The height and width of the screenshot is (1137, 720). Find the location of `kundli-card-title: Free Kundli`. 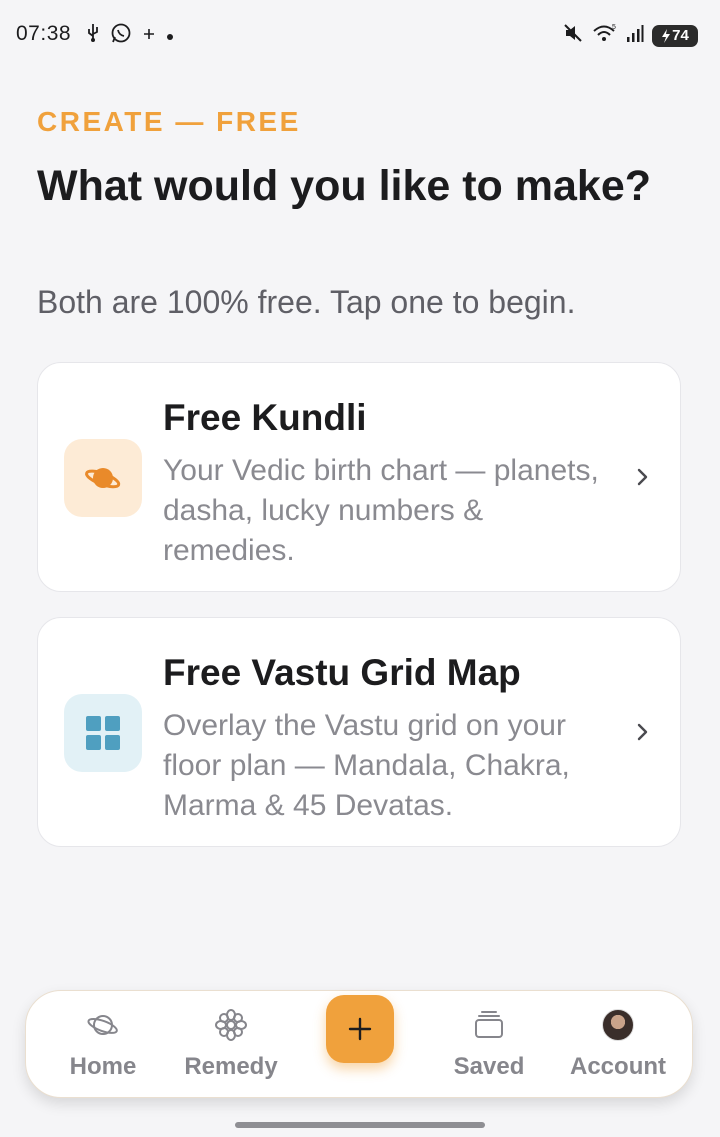

kundli-card-title: Free Kundli is located at coordinates (265, 417).